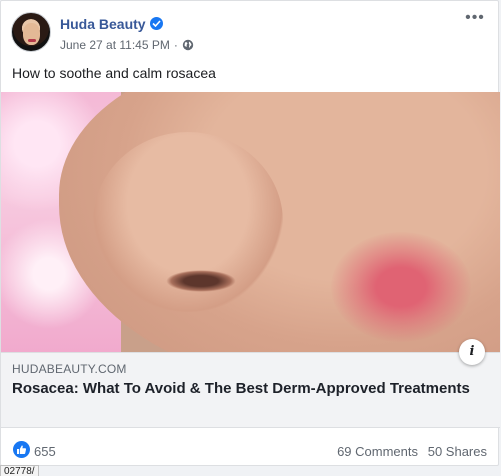 This screenshot has height=476, width=501. What do you see at coordinates (377, 451) in the screenshot?
I see `comments-count: 69 Comments` at bounding box center [377, 451].